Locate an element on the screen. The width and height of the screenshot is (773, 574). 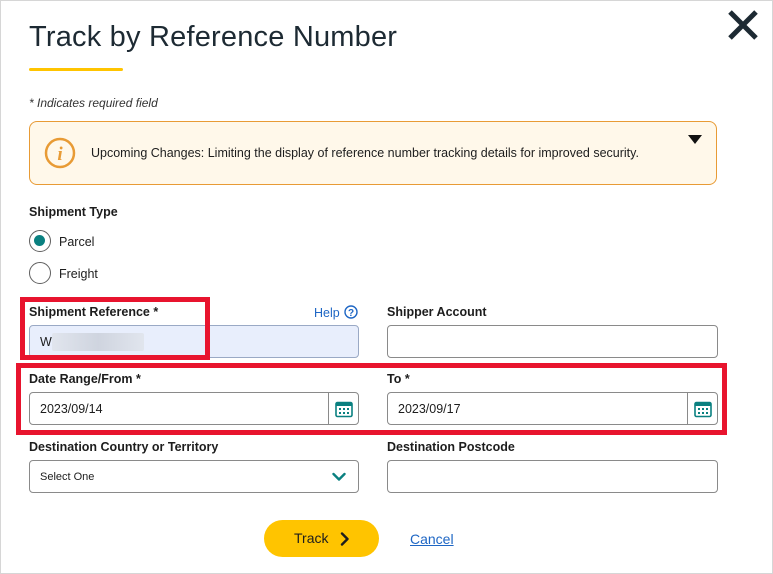
destination-postcode-label: Destination Postcode is located at coordinates (451, 447).